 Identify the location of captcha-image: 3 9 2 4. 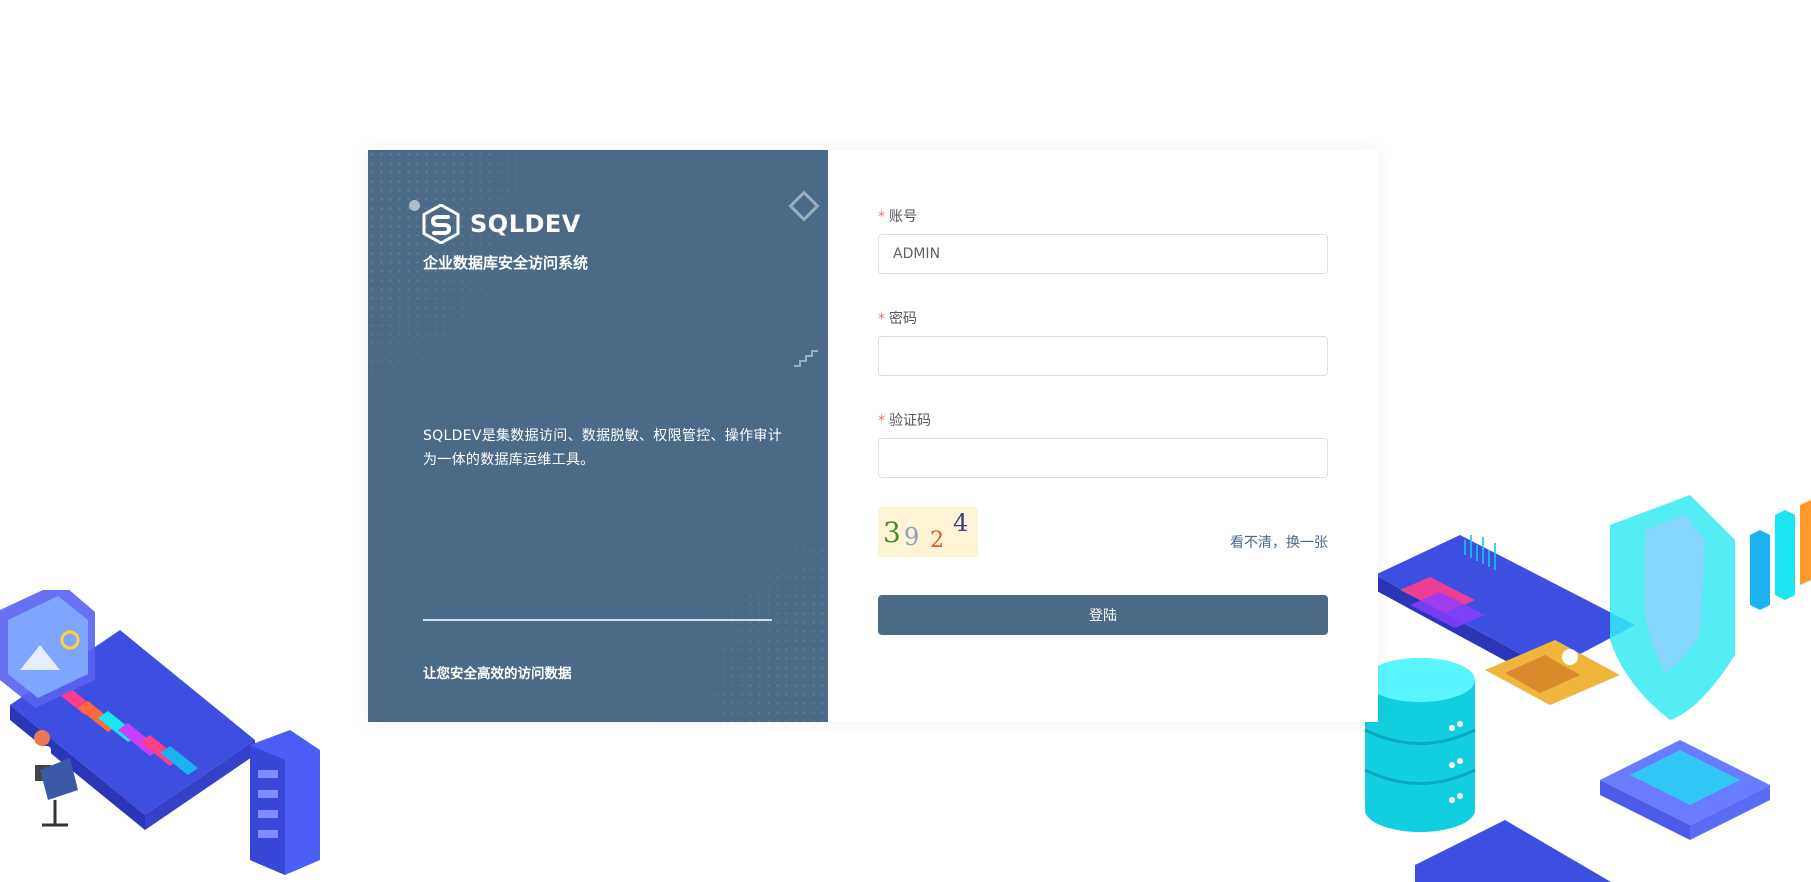
(928, 532).